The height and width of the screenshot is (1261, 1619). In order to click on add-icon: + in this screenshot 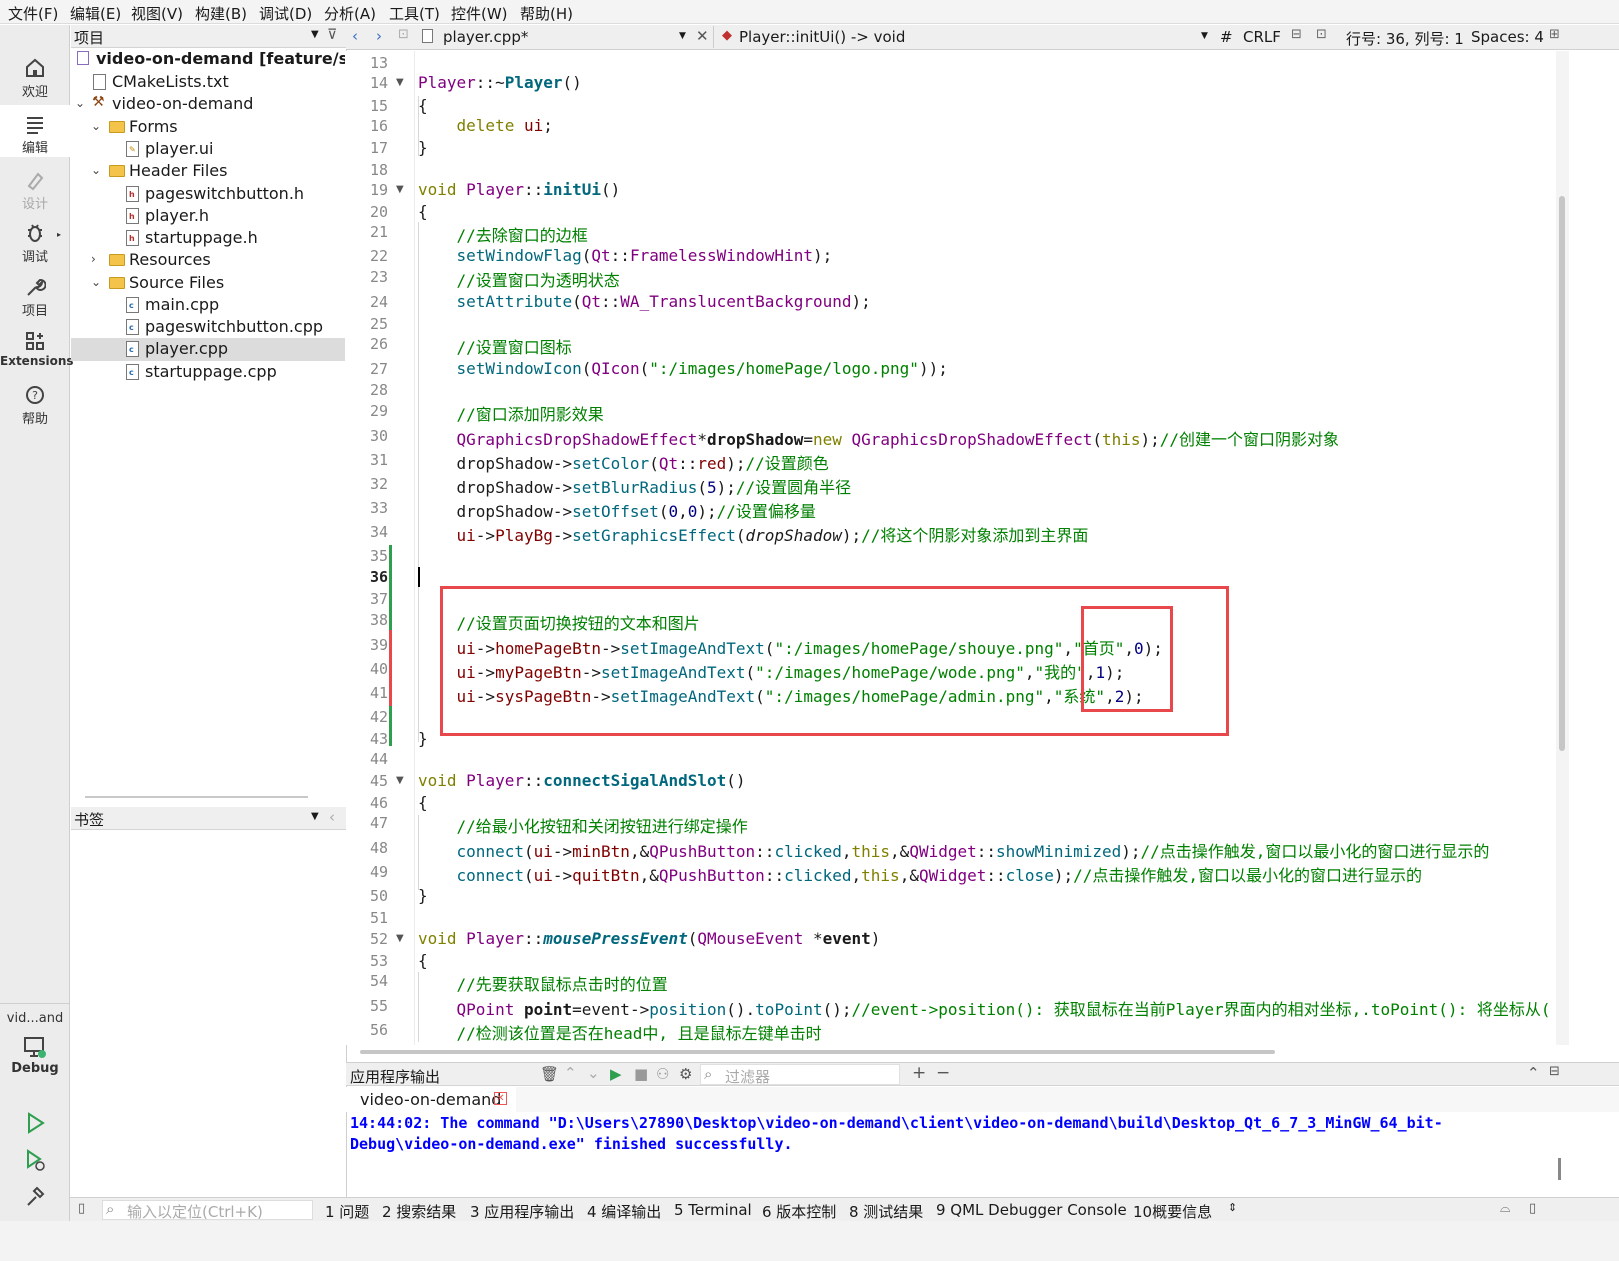, I will do `click(919, 1073)`.